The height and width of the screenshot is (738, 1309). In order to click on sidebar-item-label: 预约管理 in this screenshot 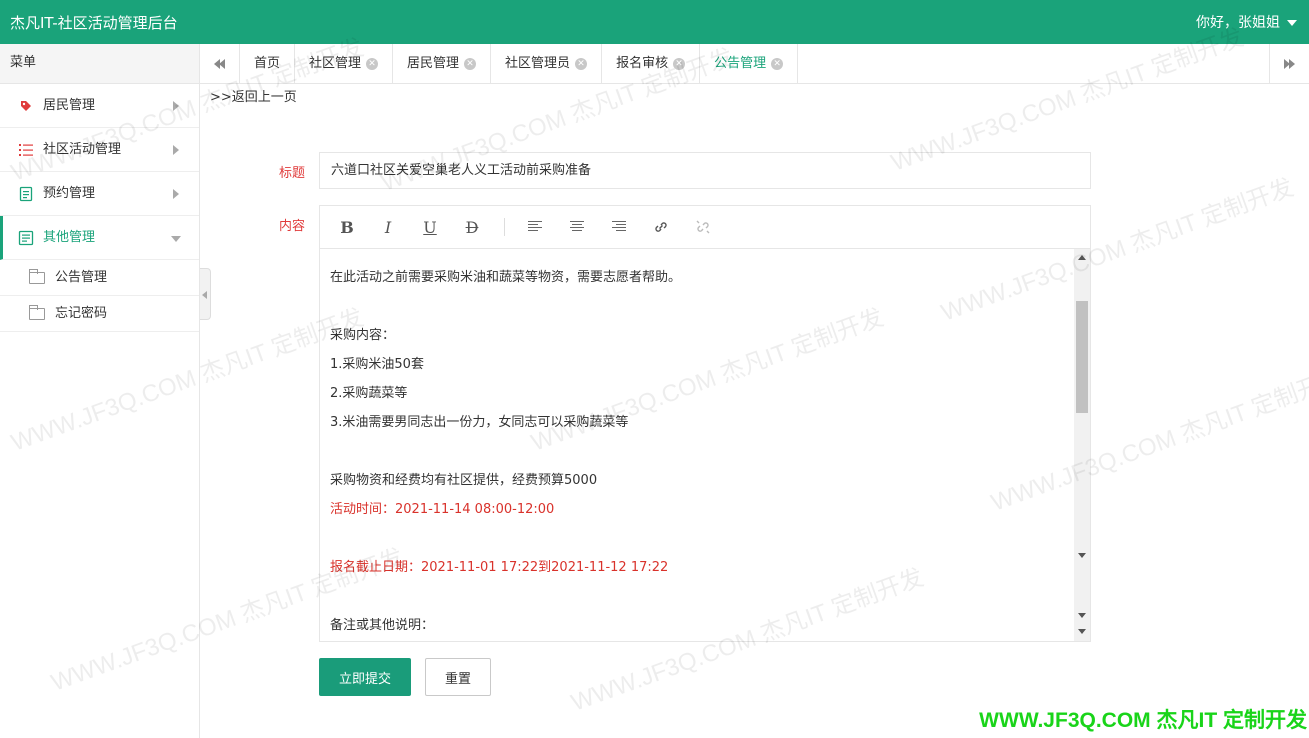, I will do `click(69, 193)`.